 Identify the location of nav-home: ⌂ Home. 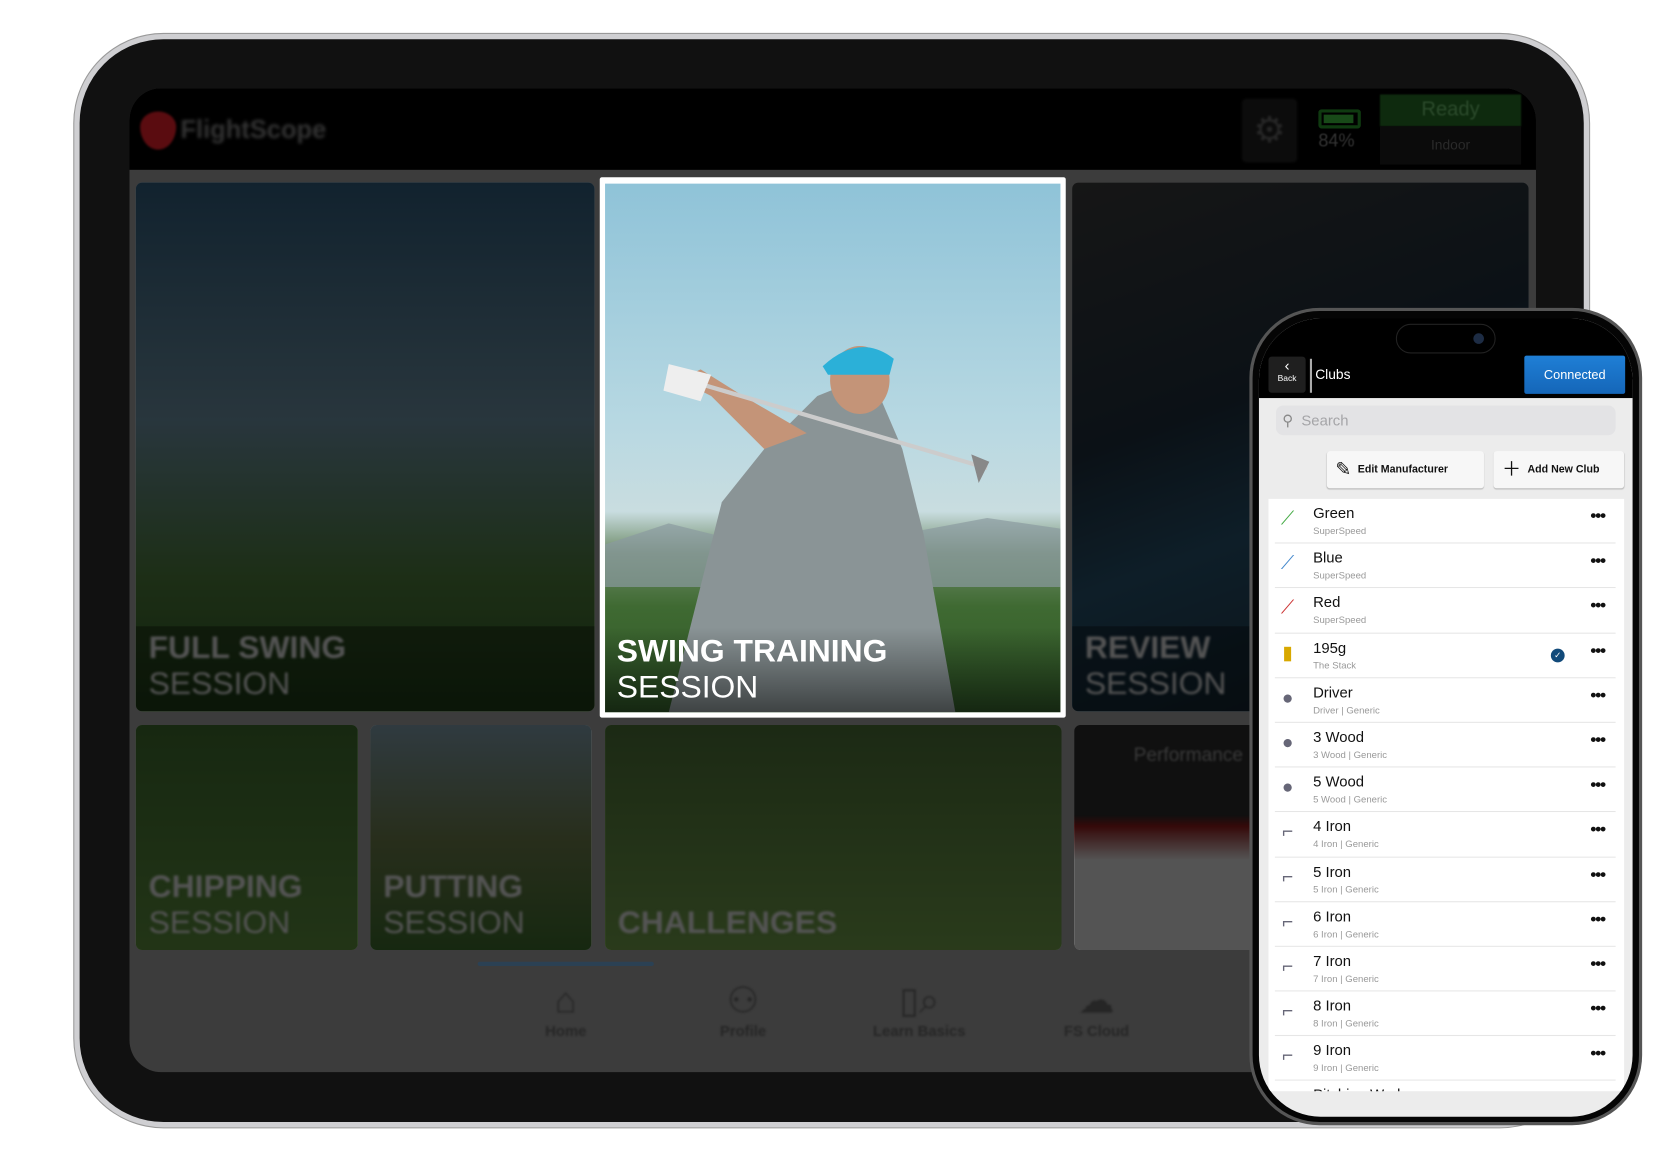
(565, 1009).